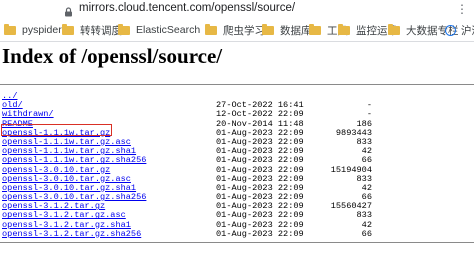 The width and height of the screenshot is (474, 257). I want to click on page-title: Index of /openssl/source/, so click(112, 56).